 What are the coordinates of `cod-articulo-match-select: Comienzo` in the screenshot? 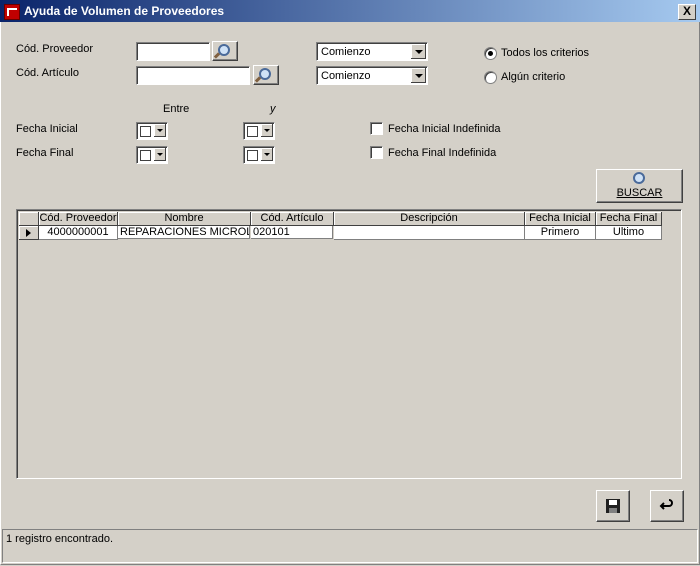 It's located at (372, 75).